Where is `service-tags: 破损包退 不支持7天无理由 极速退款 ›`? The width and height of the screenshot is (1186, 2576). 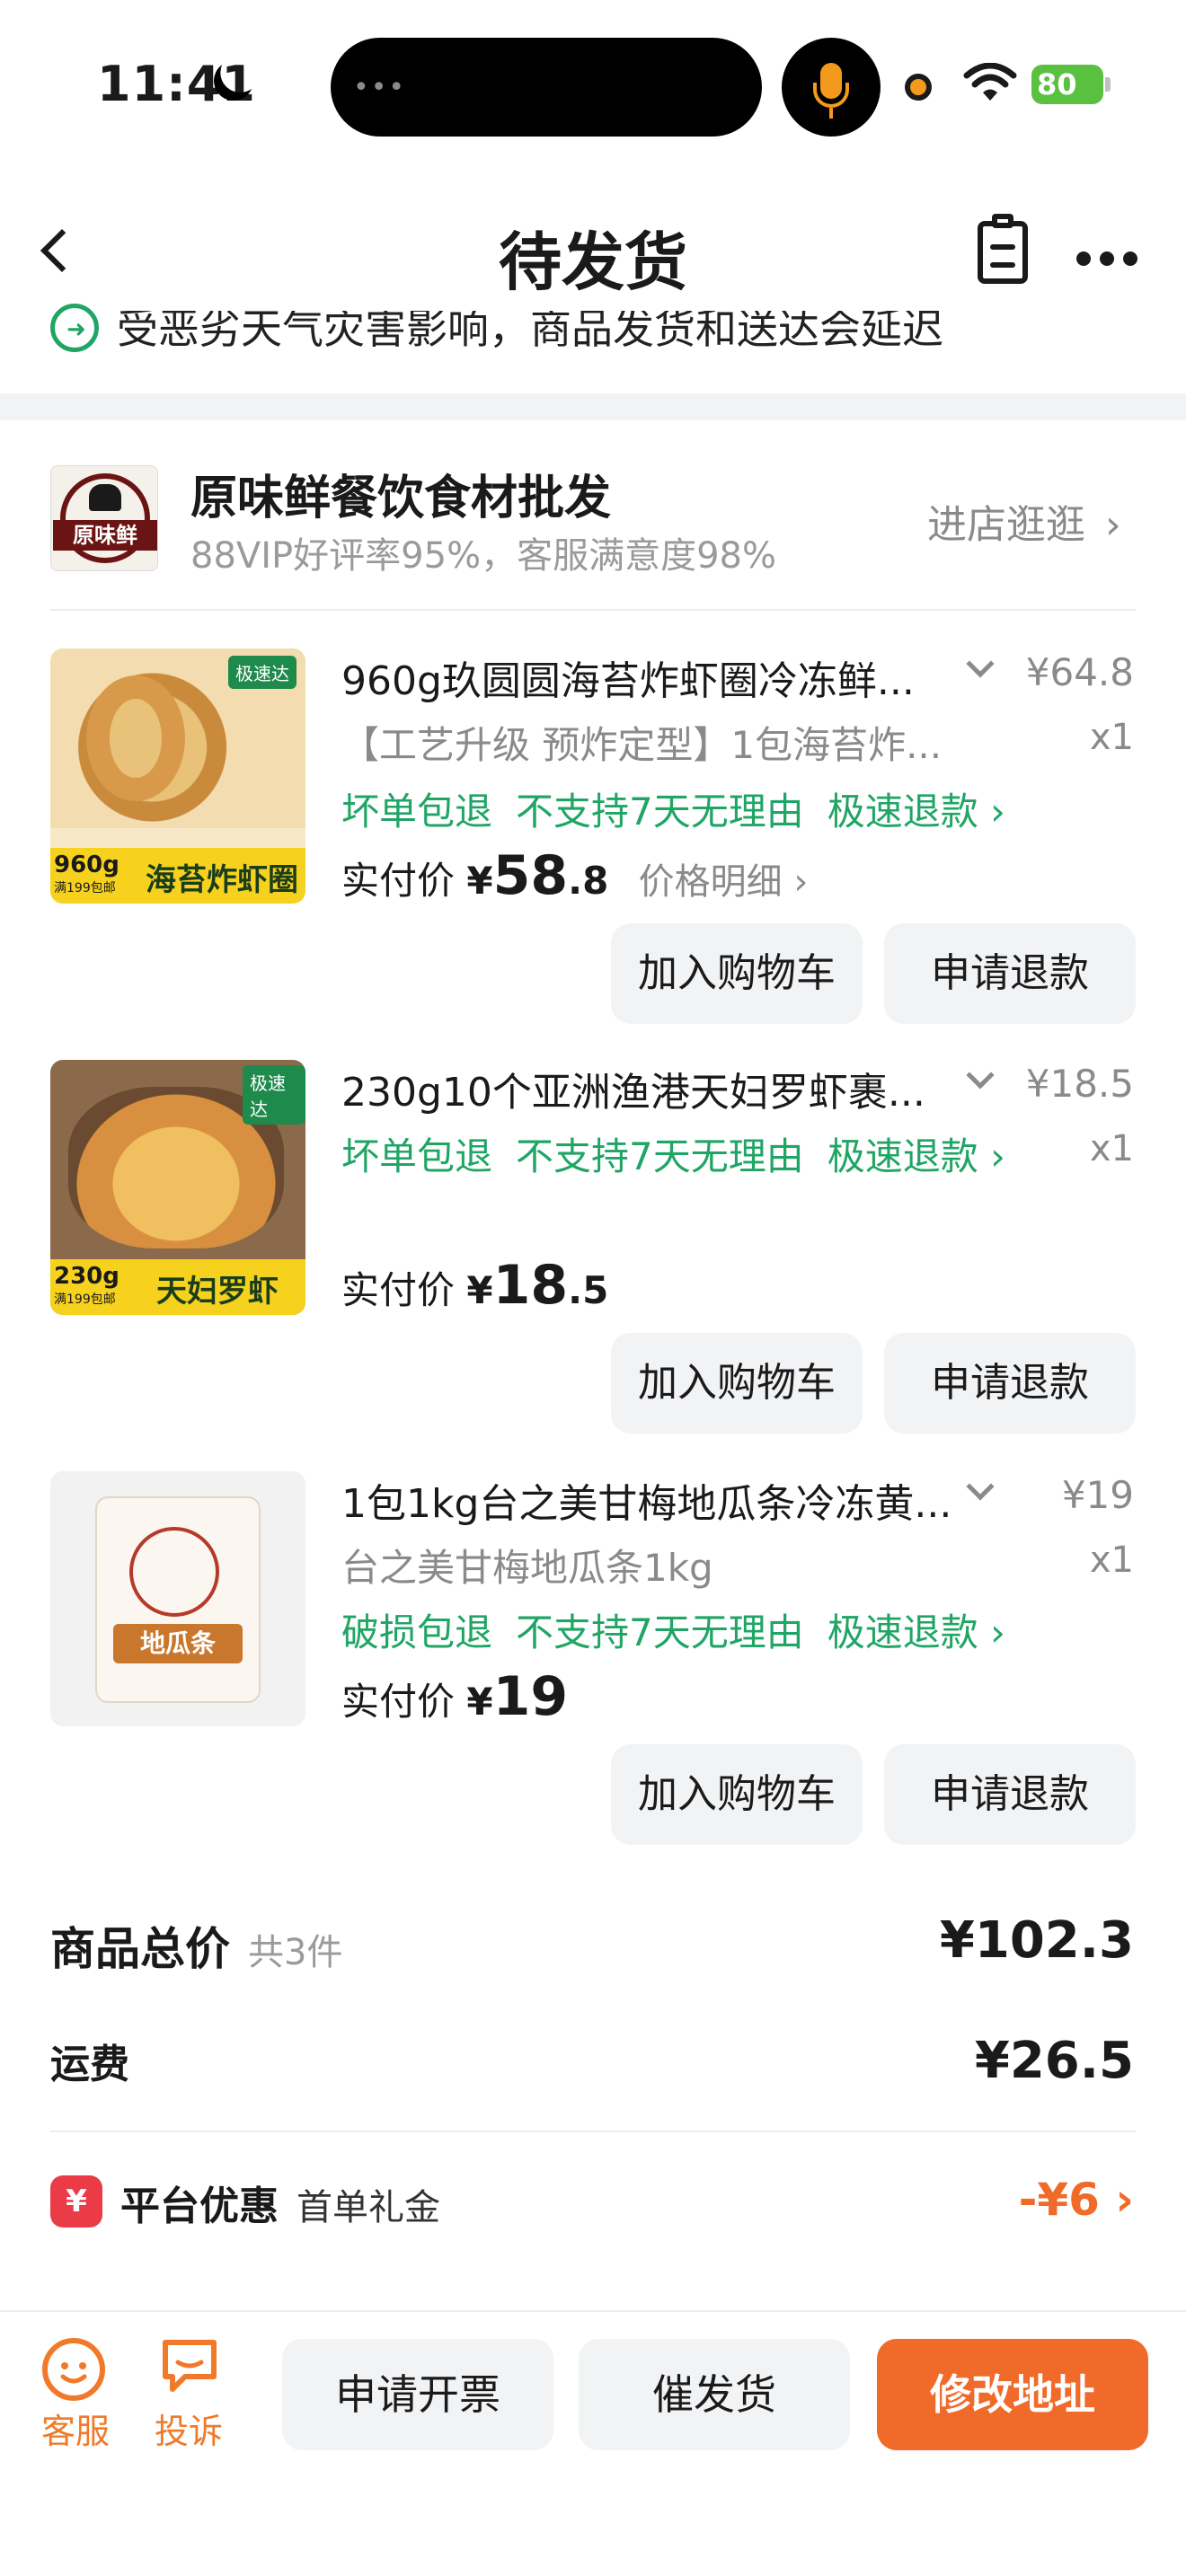
service-tags: 破损包退 不支持7天无理由 极速退款 › is located at coordinates (685, 1629).